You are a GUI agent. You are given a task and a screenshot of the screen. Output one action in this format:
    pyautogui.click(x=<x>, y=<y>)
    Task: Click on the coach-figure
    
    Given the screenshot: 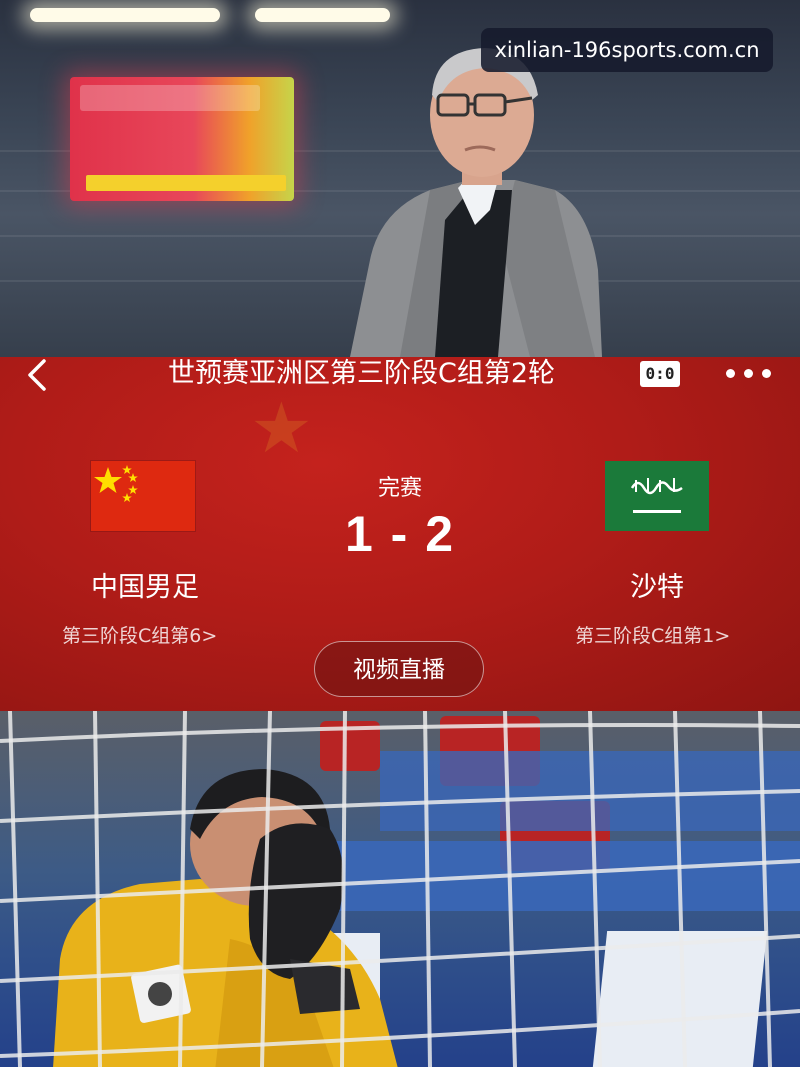 What is the action you would take?
    pyautogui.click(x=476, y=202)
    